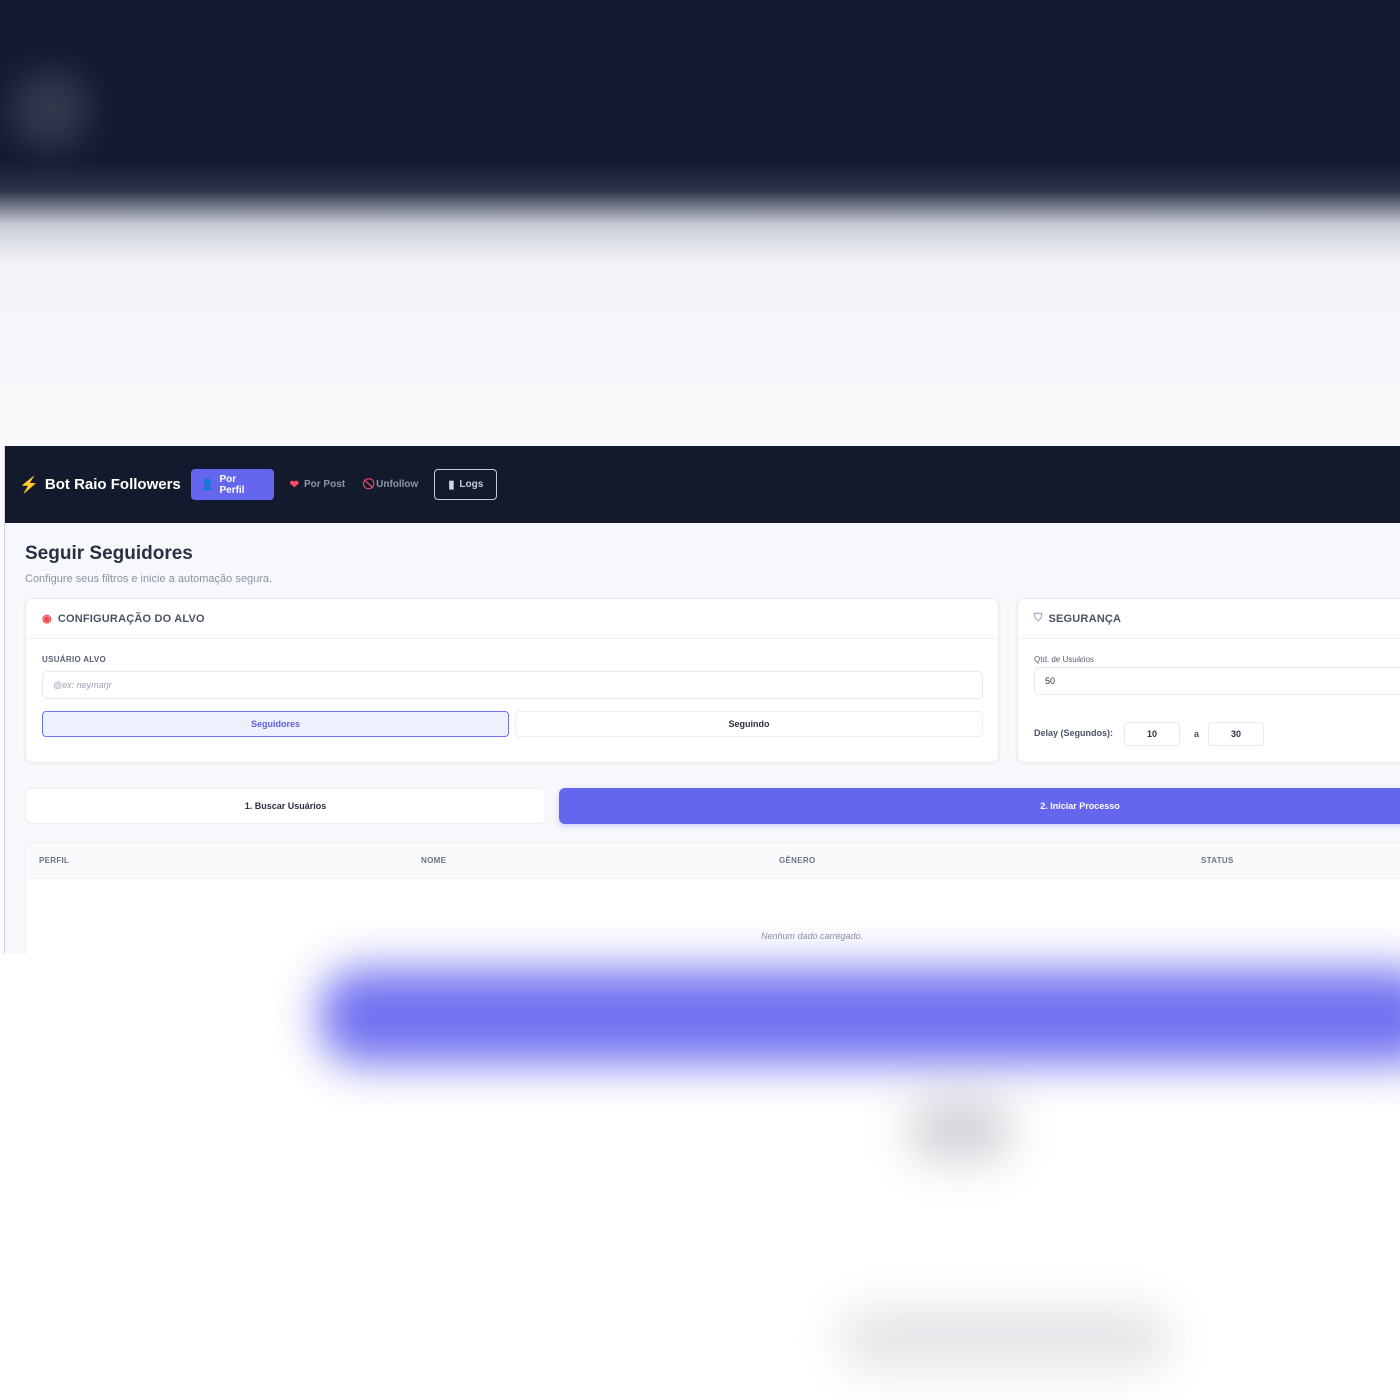  I want to click on target-user-placeholder: @ex: neymarjr, so click(82, 685).